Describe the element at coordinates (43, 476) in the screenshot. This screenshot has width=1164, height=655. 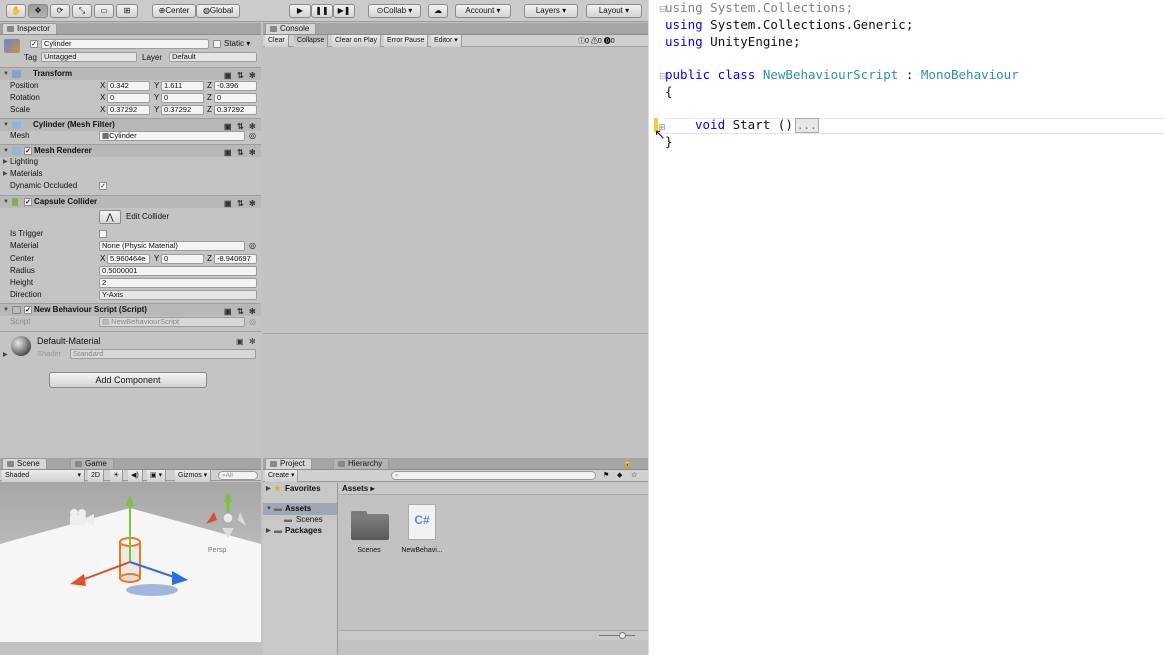
I see `shading-mode-dropdown: Shaded ▾` at that location.